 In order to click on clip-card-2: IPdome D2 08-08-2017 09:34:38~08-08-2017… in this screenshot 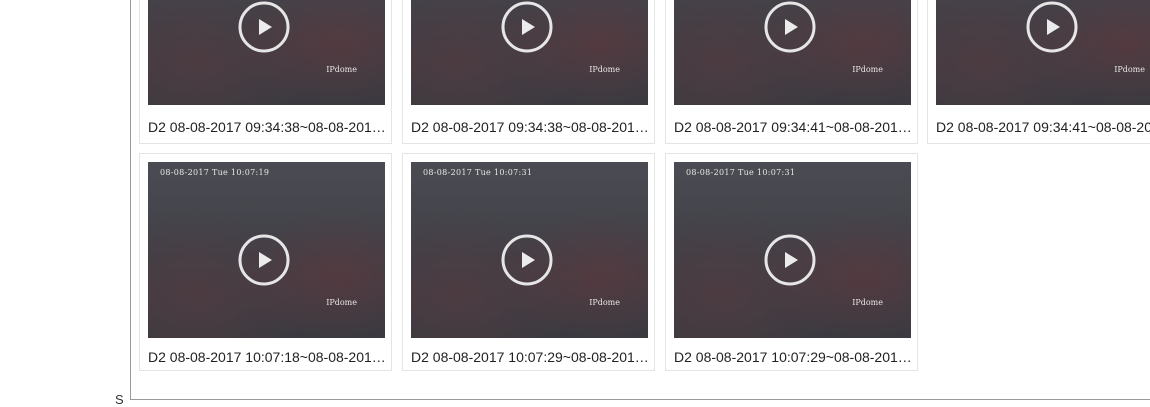, I will do `click(528, 72)`.